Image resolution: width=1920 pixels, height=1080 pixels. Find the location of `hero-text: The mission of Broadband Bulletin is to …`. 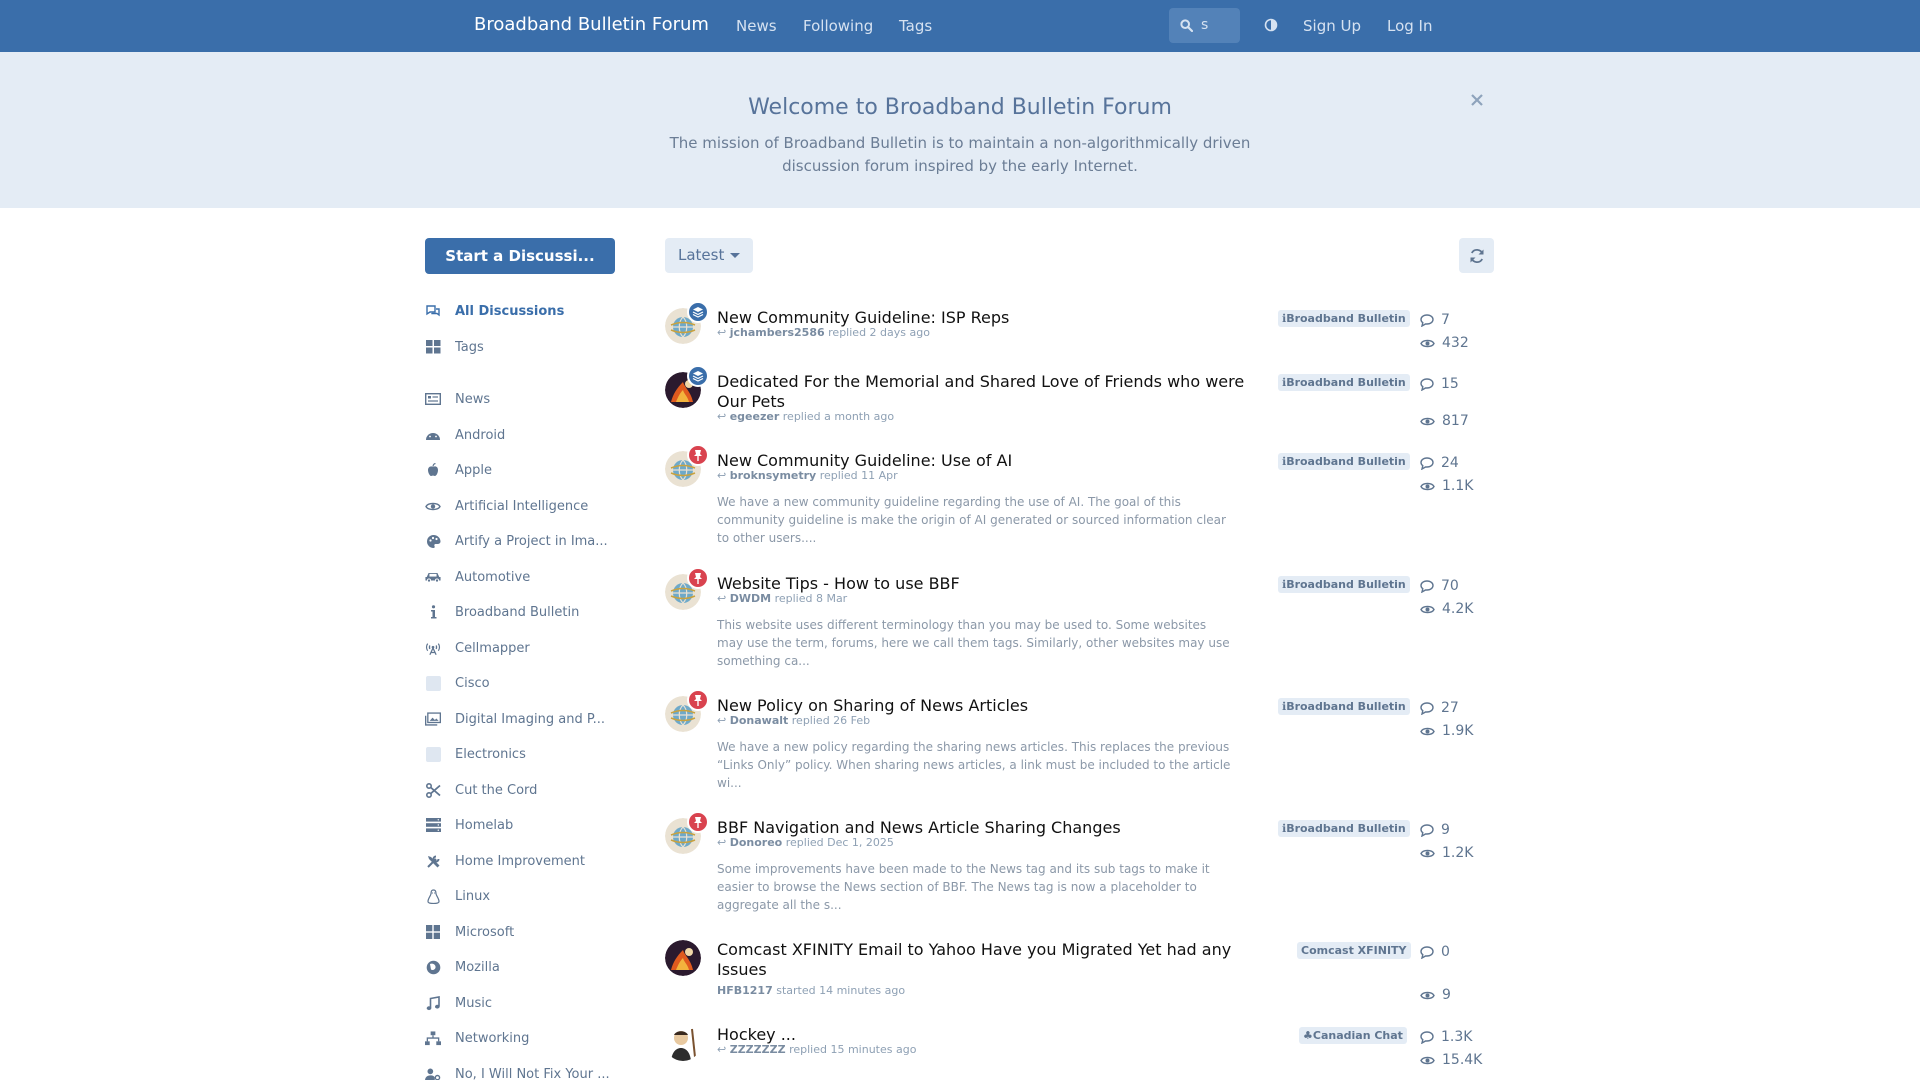

hero-text: The mission of Broadband Bulletin is to … is located at coordinates (960, 154).